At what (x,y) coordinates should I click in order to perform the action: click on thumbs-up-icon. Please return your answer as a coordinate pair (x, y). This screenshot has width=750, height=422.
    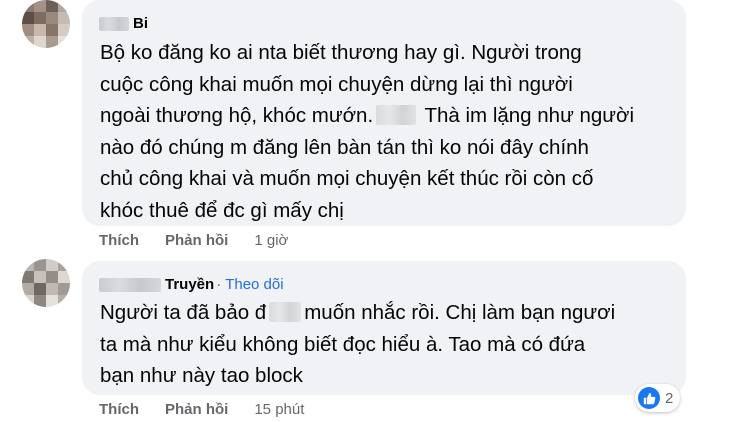
    Looking at the image, I should click on (649, 398).